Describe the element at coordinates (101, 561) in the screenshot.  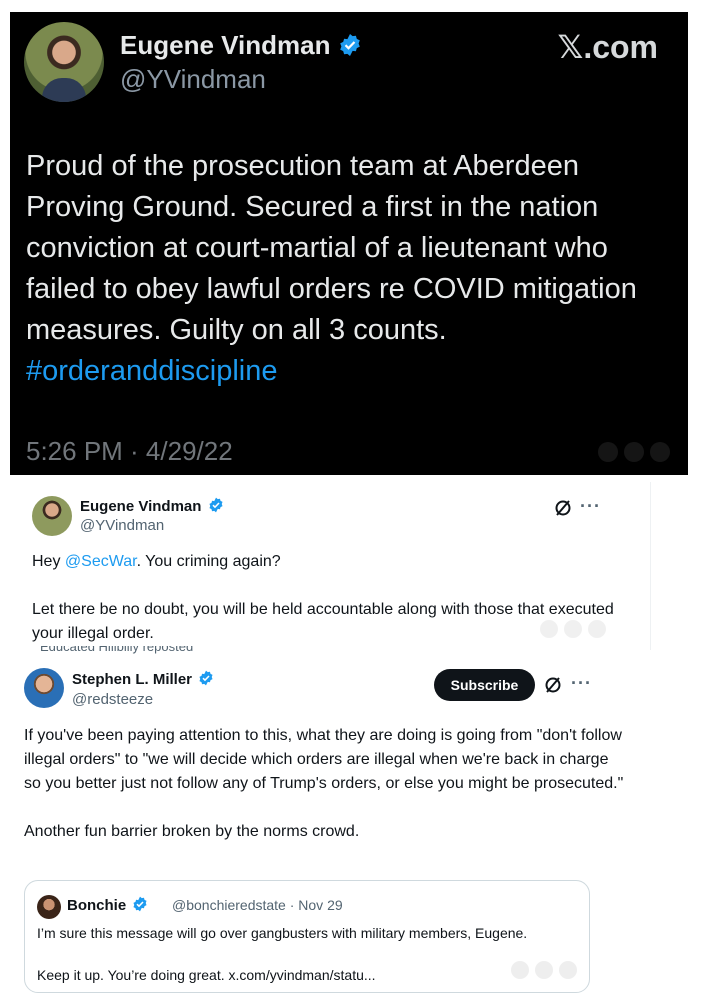
I see `mention-link: @SecWar` at that location.